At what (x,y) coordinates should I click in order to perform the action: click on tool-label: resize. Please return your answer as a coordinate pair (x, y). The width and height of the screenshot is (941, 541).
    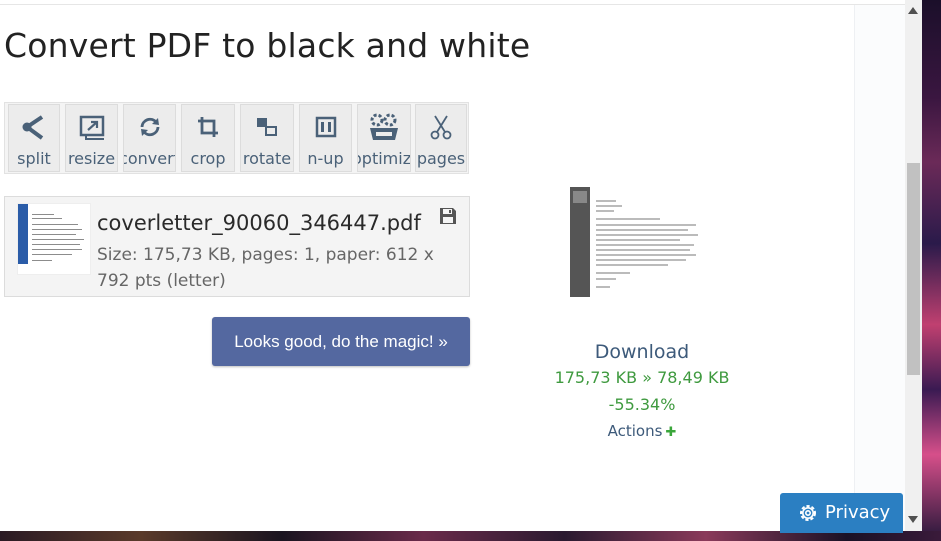
    Looking at the image, I should click on (91, 158).